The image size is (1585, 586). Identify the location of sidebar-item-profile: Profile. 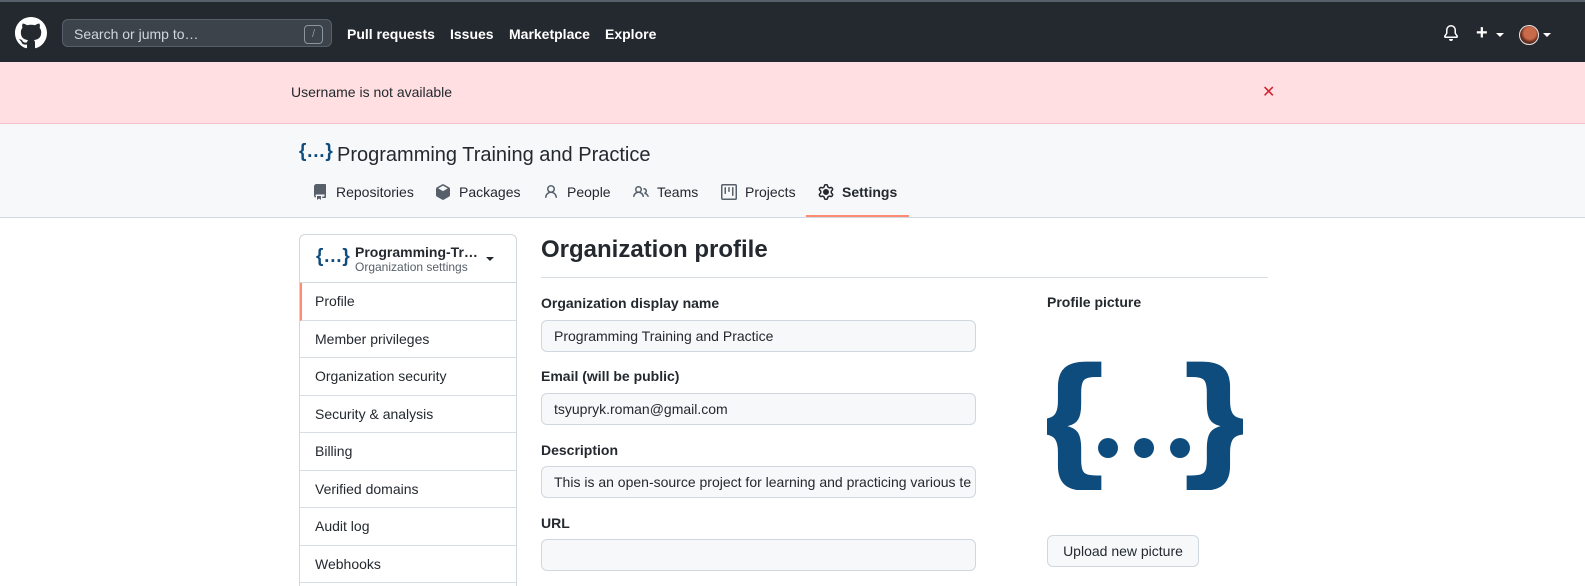
(408, 302).